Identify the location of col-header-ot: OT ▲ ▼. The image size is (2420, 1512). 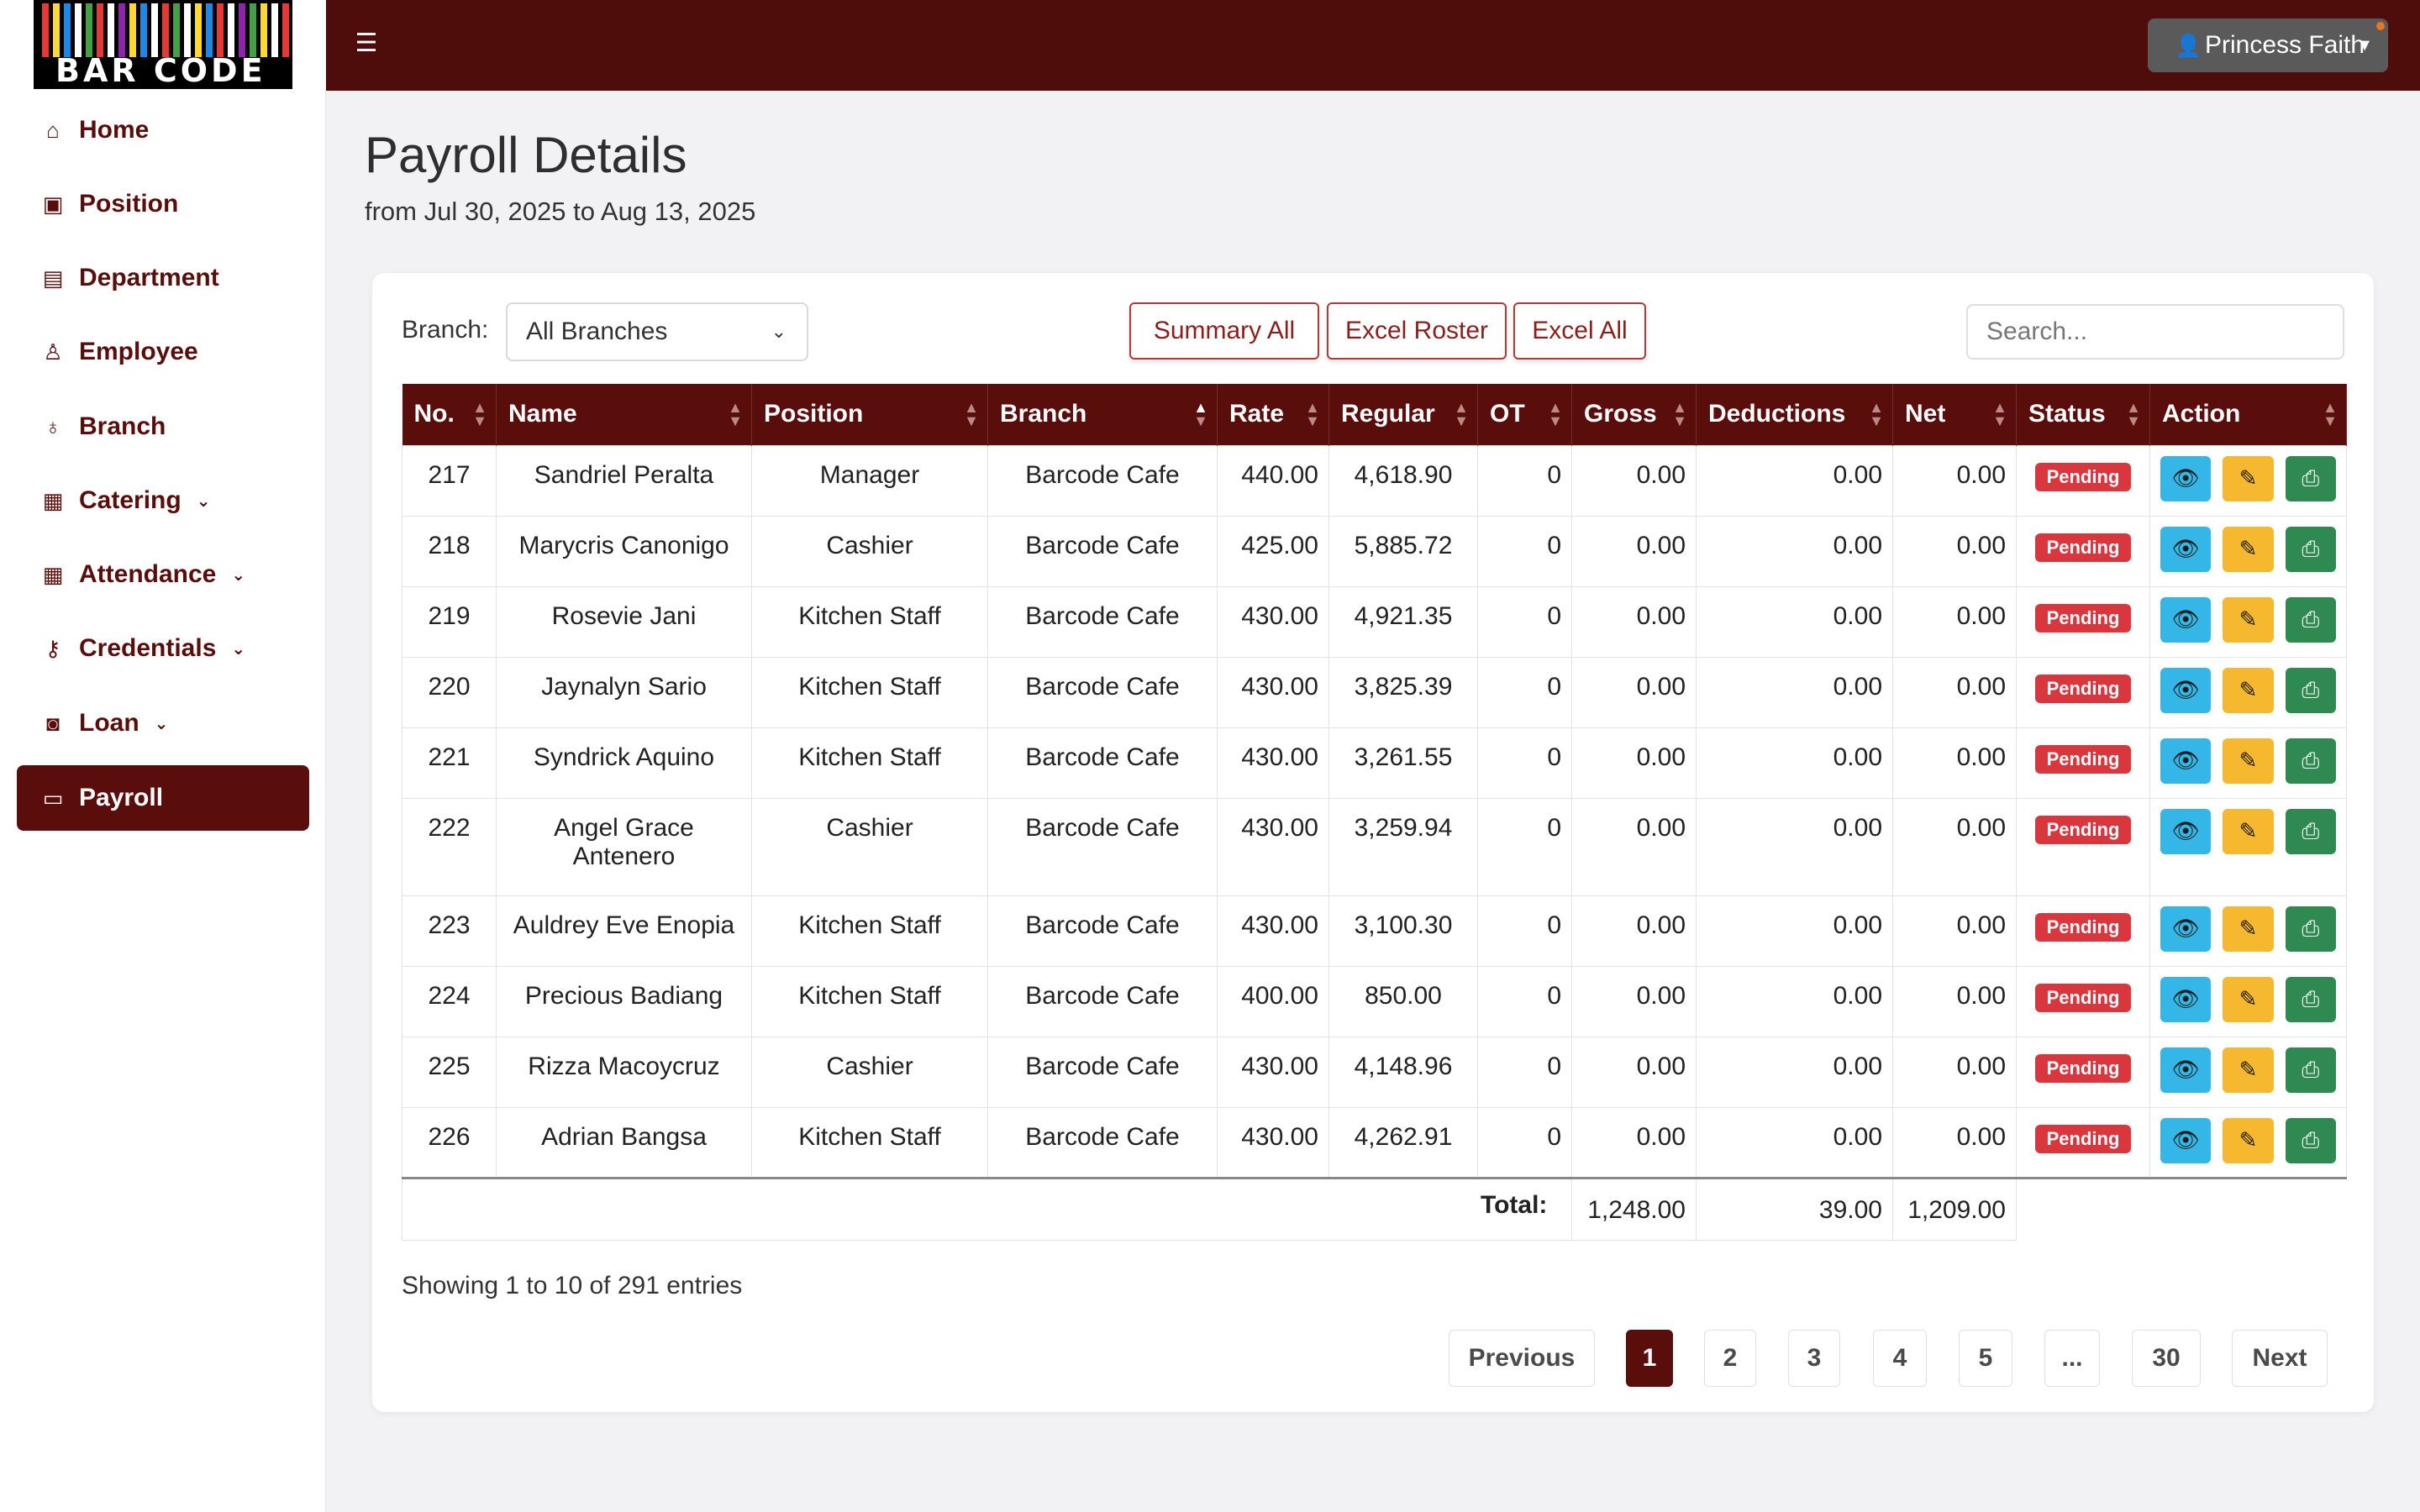
(1525, 414).